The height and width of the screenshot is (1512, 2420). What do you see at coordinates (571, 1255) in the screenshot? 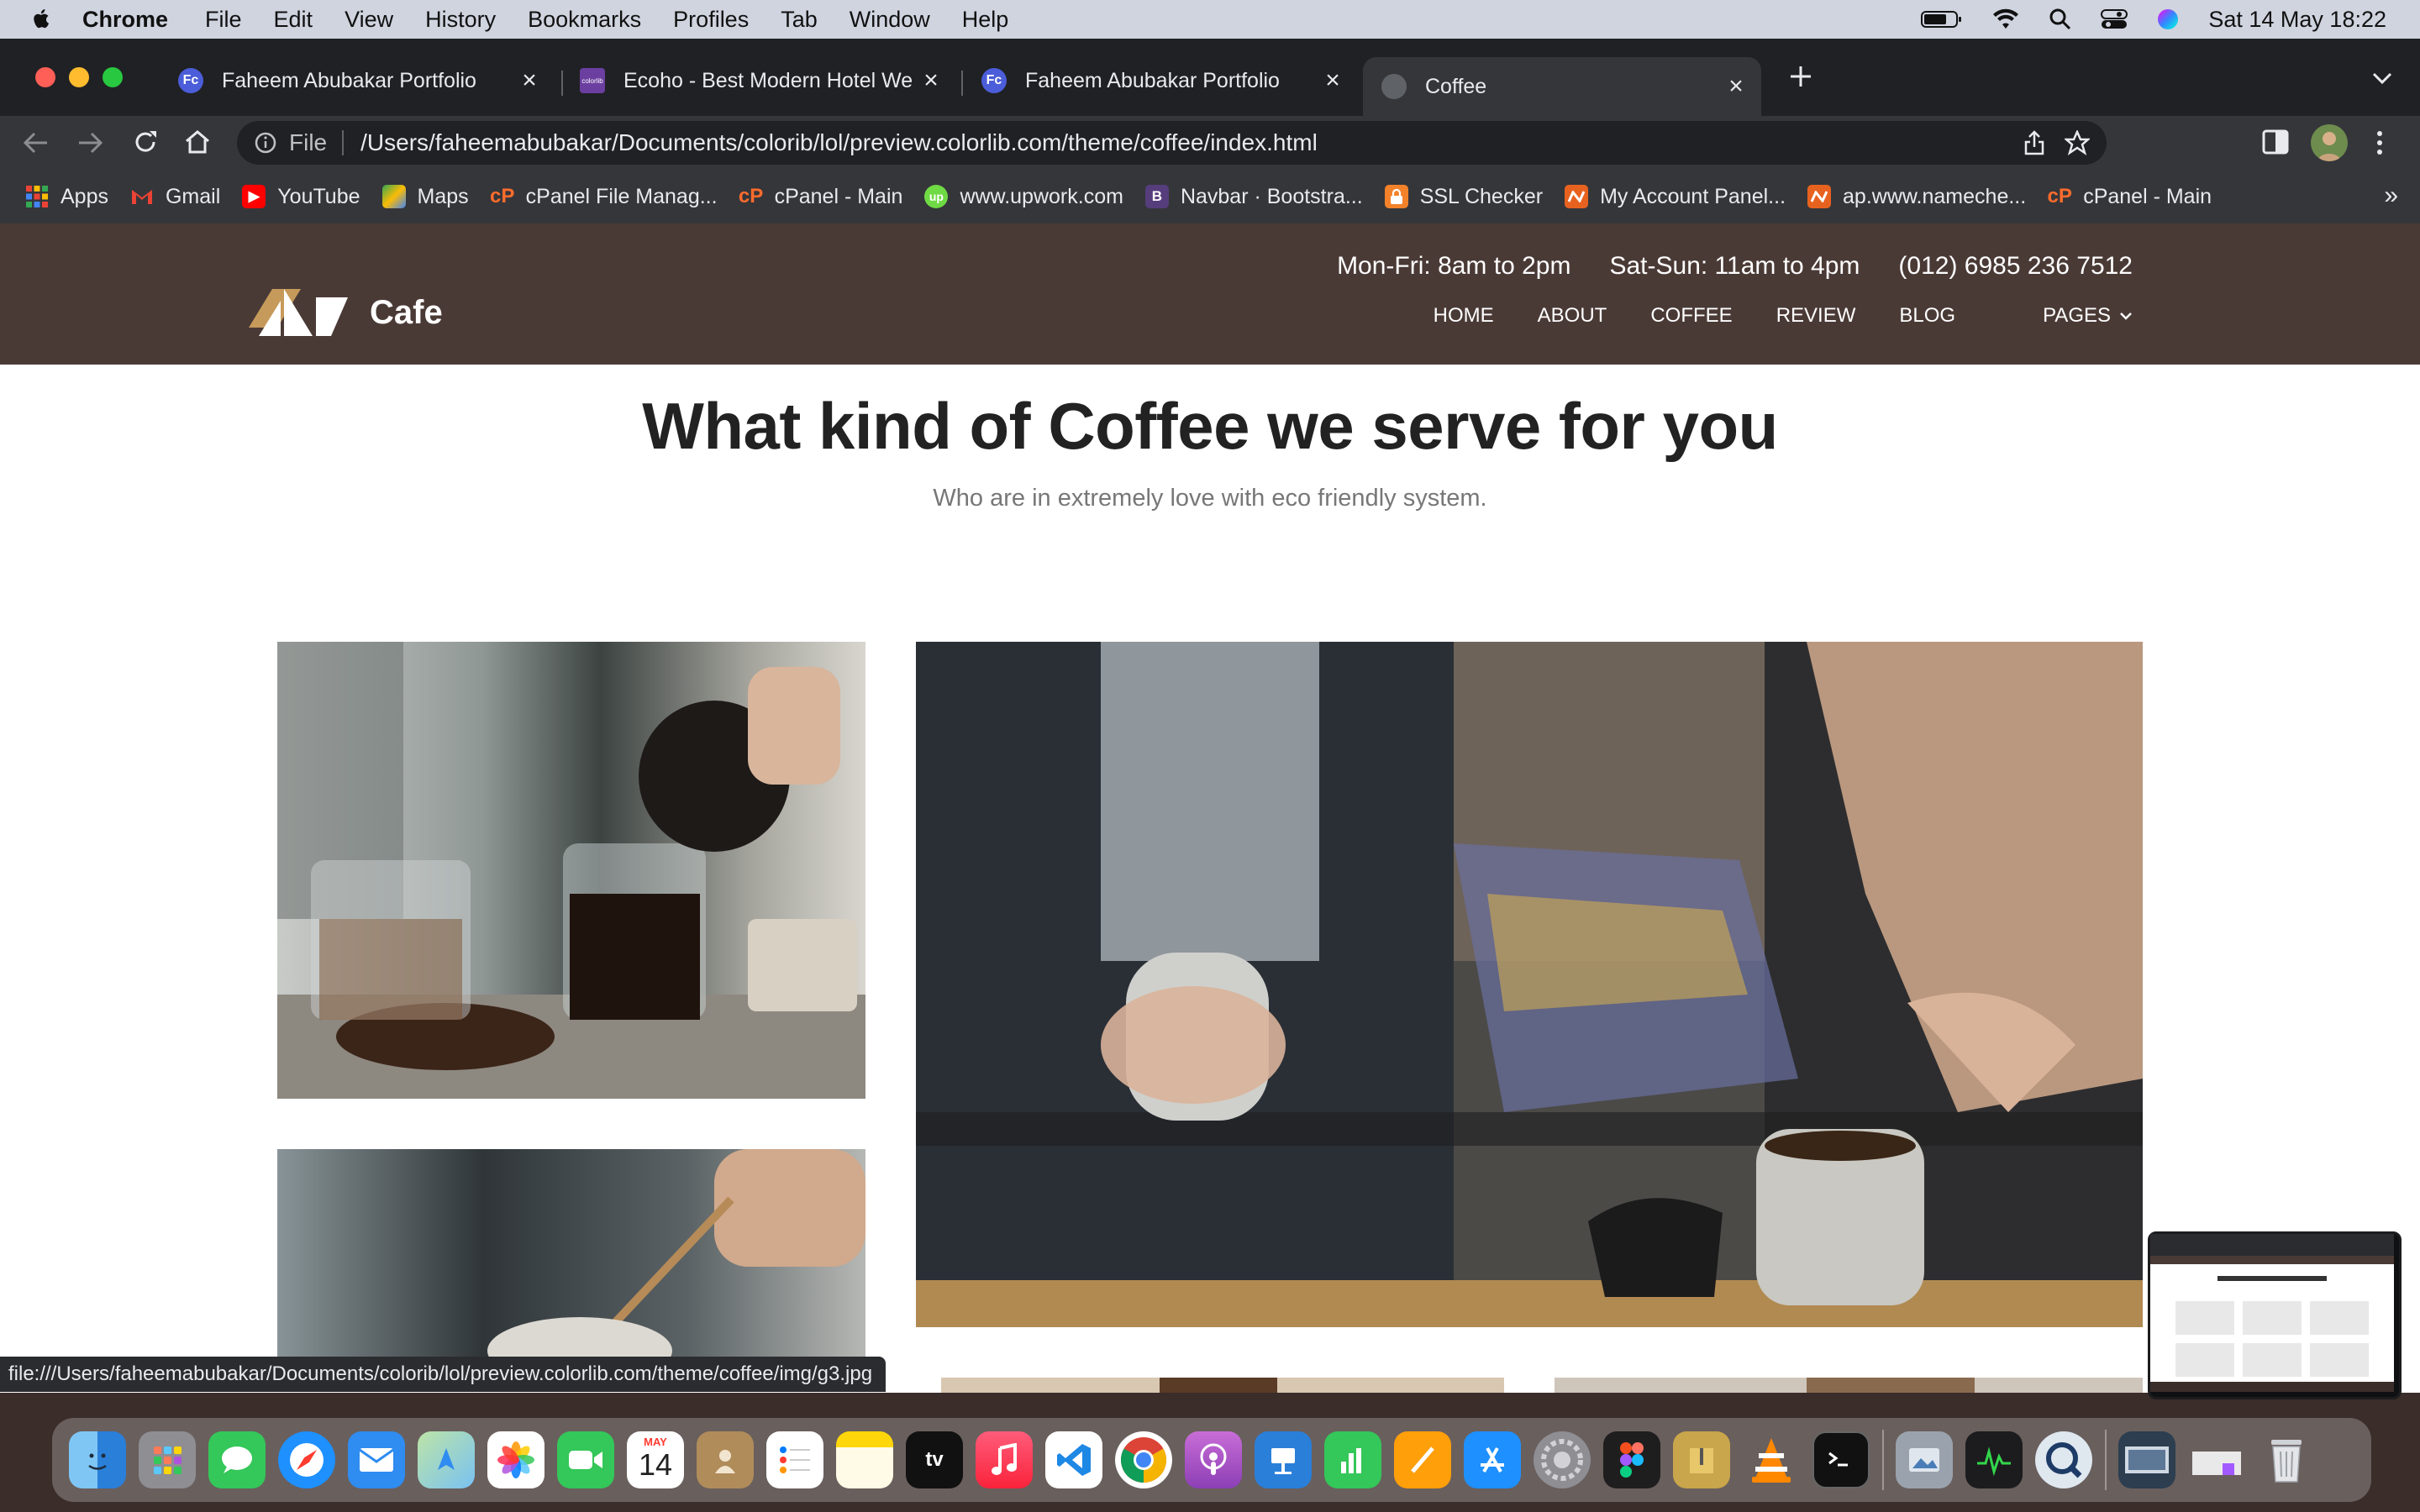
I see `gallery-image-spooning-coffee` at bounding box center [571, 1255].